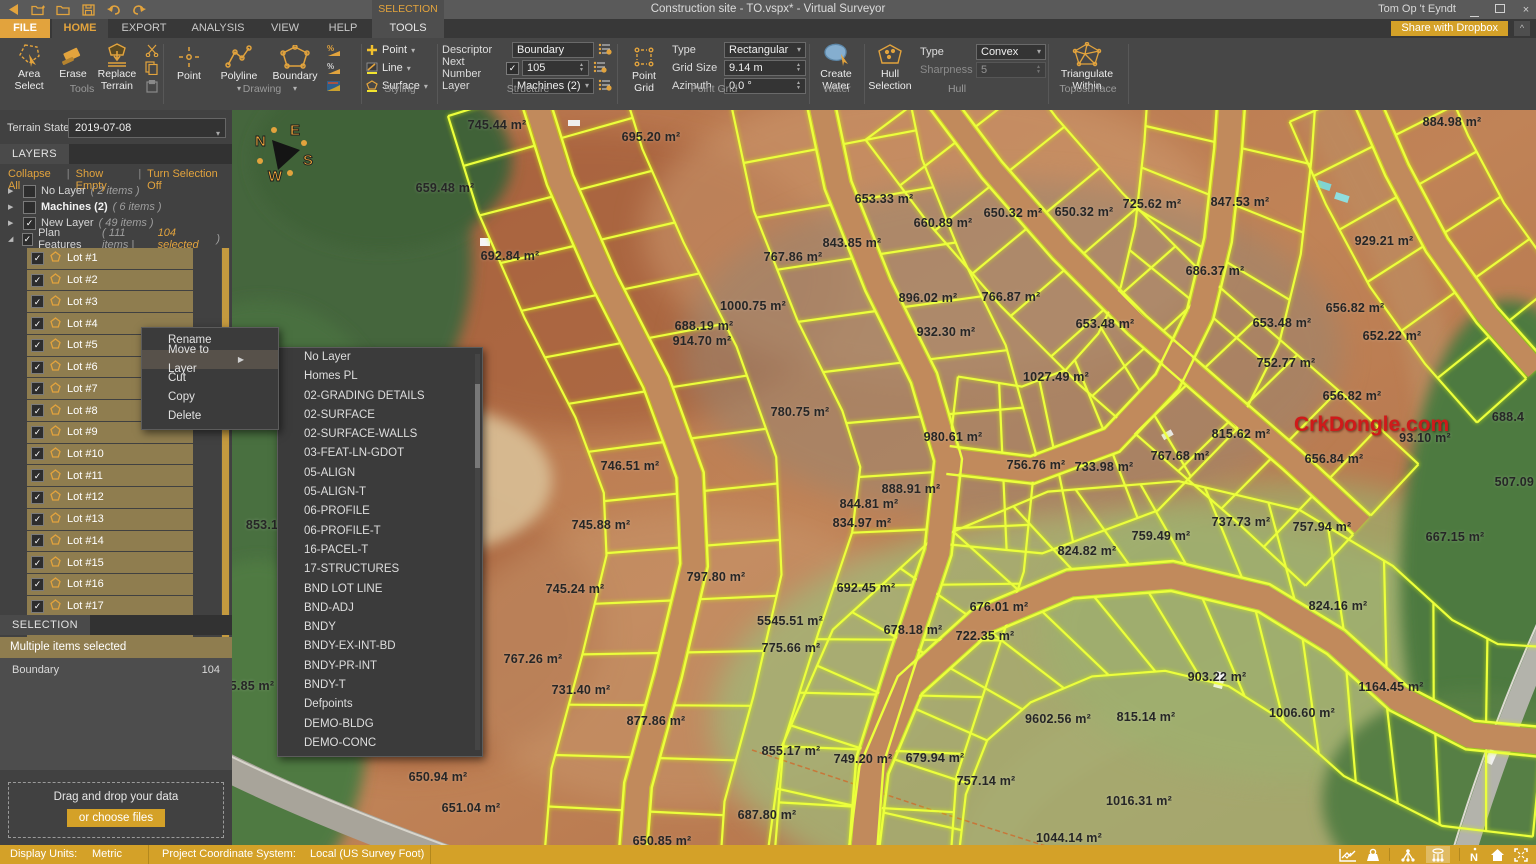 This screenshot has width=1536, height=864. What do you see at coordinates (104, 180) in the screenshot?
I see `layers-link-show-empty: Show Empty` at bounding box center [104, 180].